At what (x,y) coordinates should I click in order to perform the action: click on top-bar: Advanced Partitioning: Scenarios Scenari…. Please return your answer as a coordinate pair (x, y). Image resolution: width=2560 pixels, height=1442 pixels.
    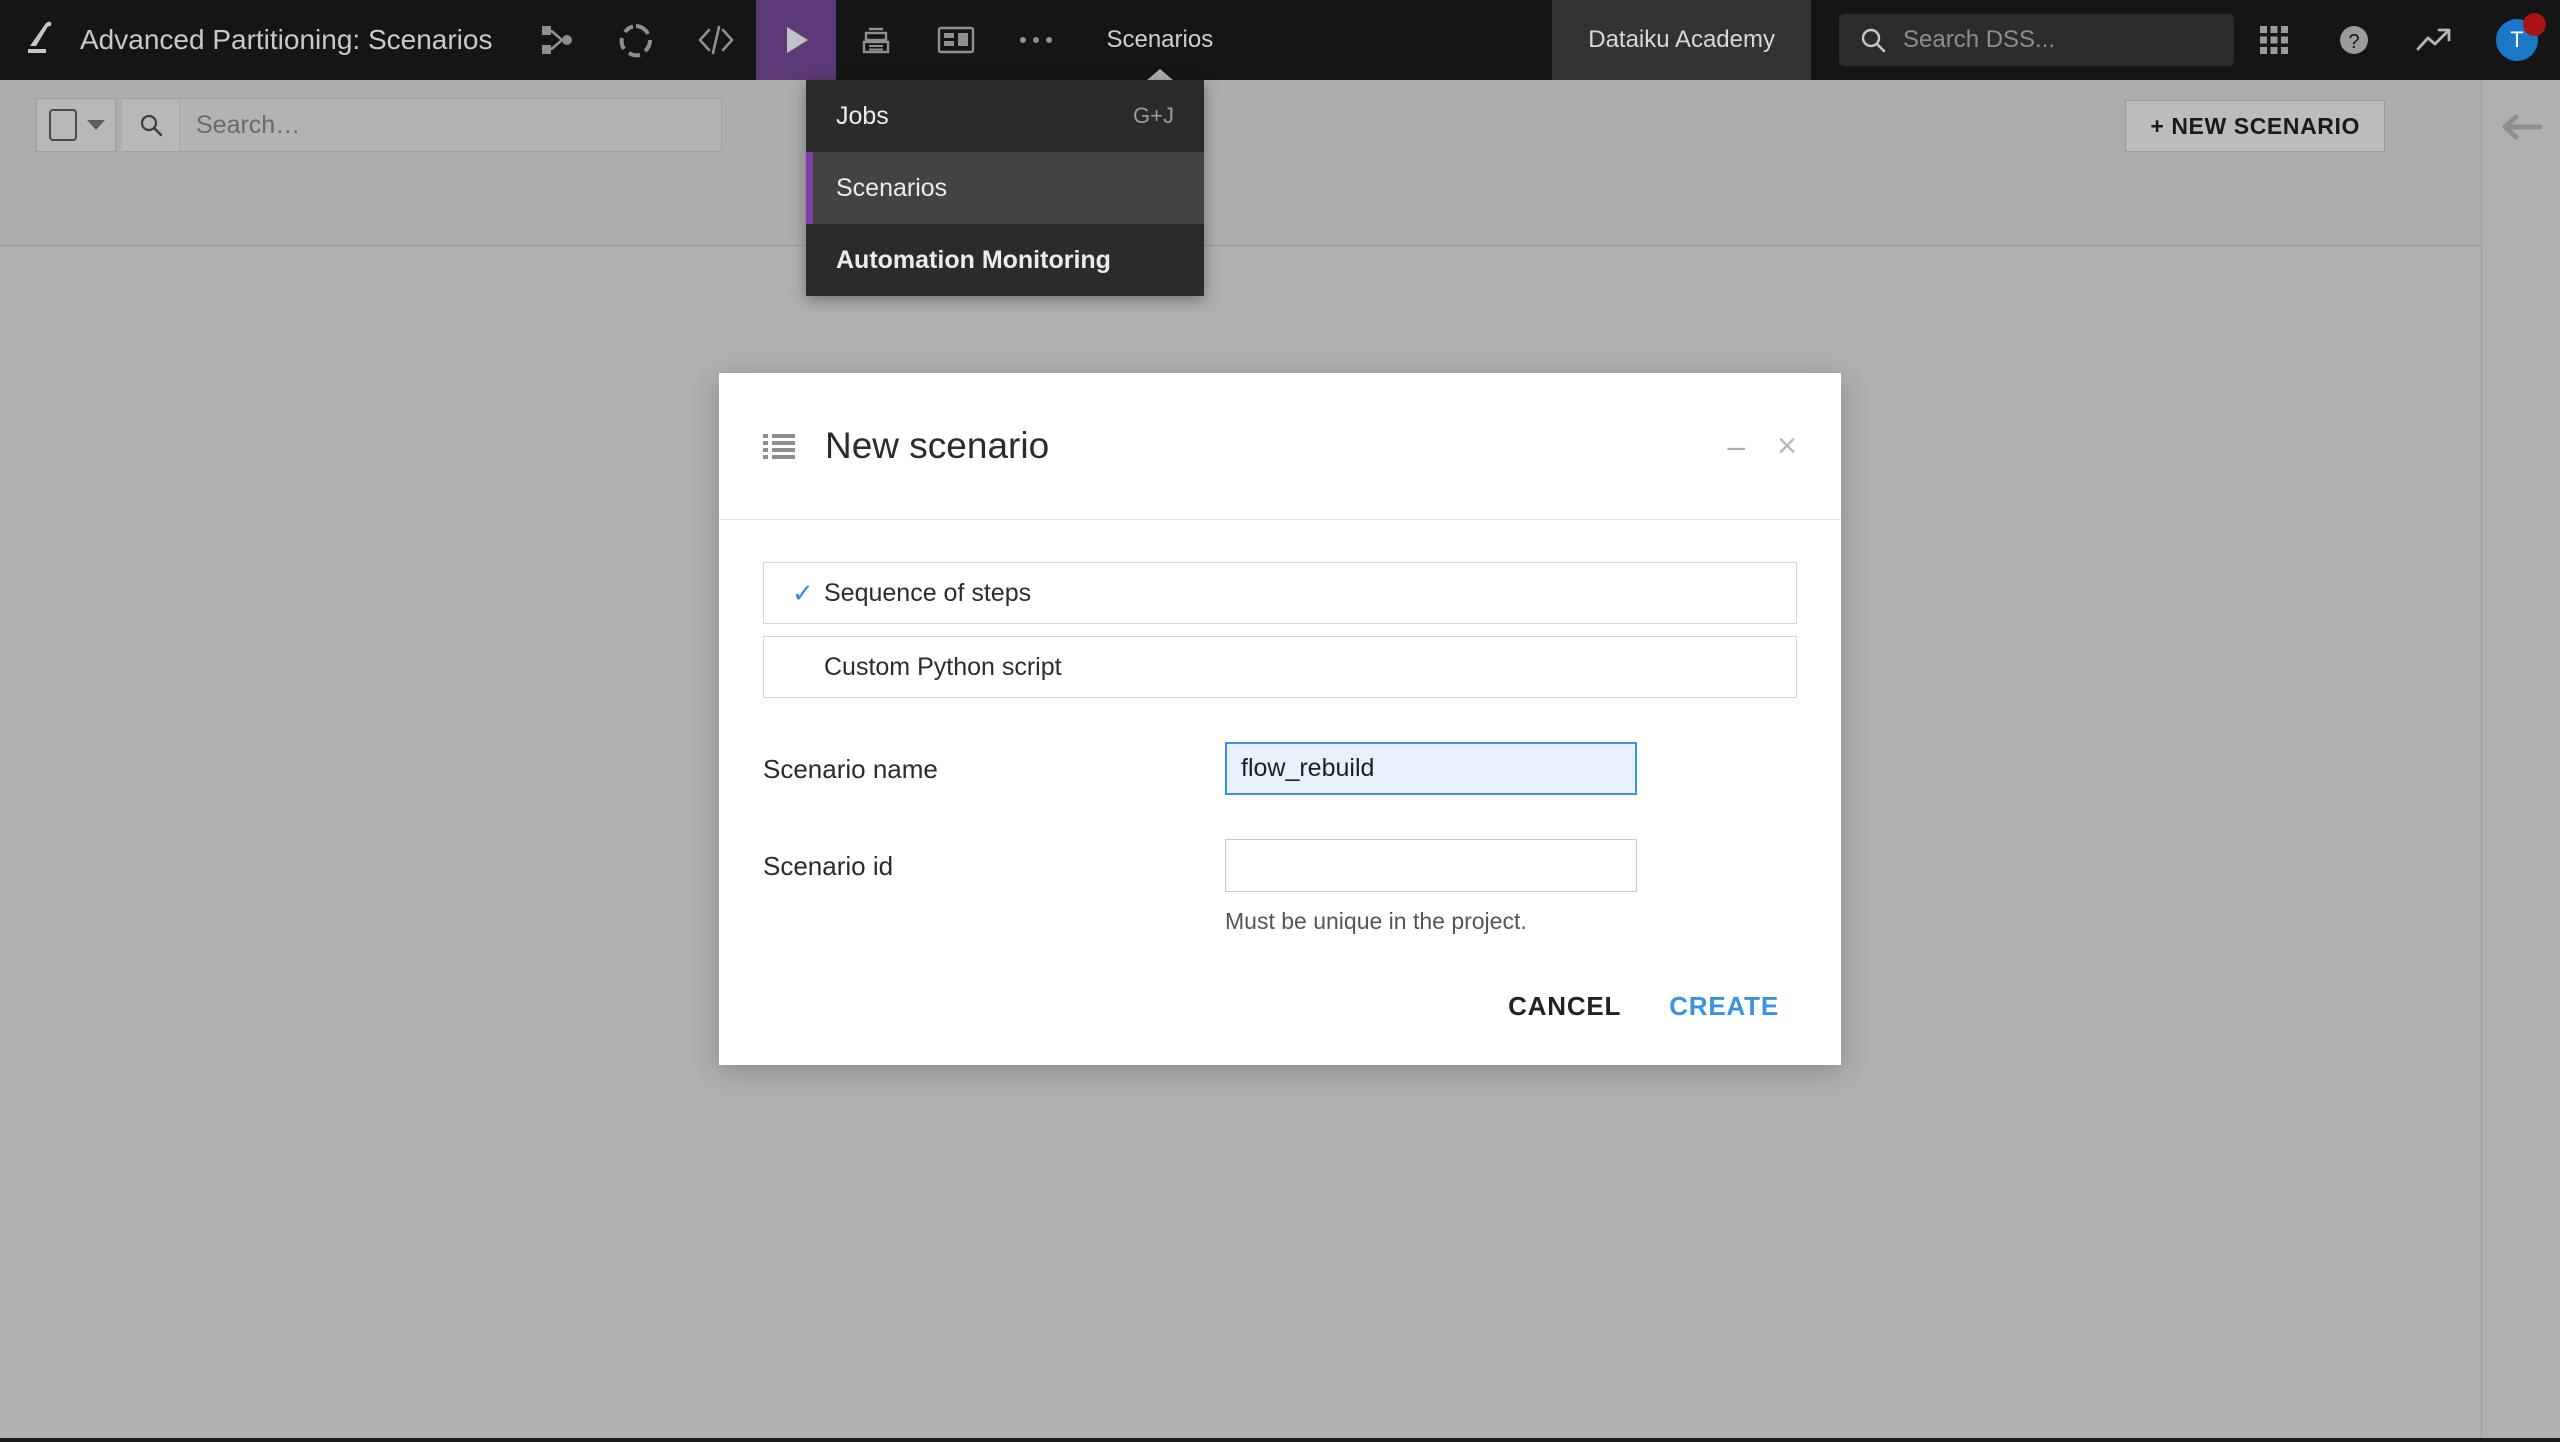
    Looking at the image, I should click on (1280, 40).